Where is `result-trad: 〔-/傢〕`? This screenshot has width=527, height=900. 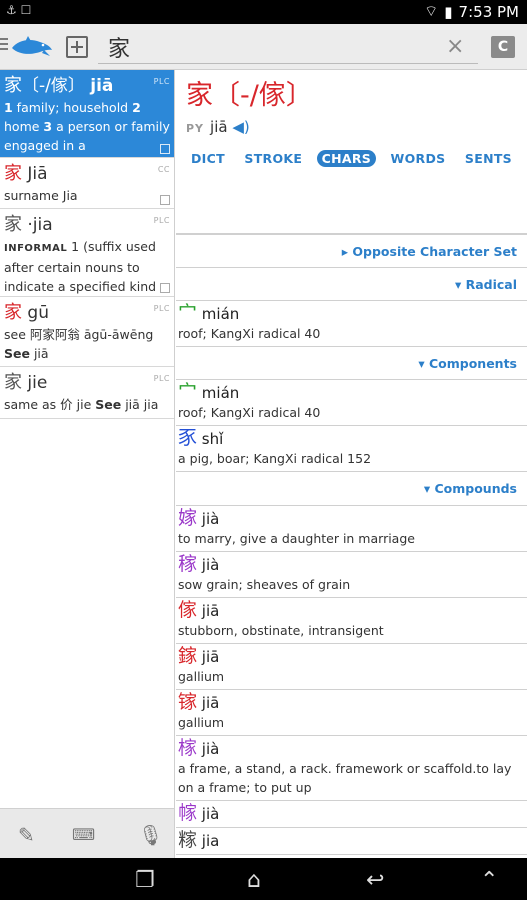 result-trad: 〔-/傢〕 is located at coordinates (53, 86).